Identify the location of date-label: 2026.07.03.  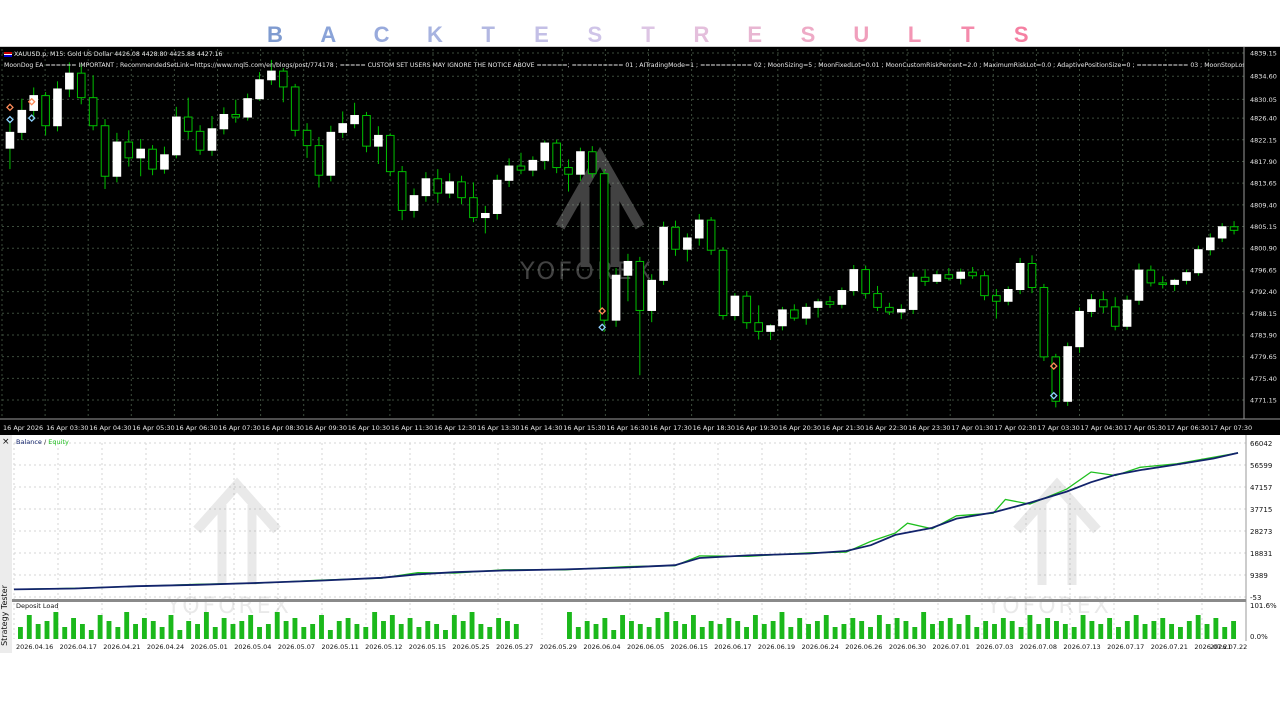
(994, 647).